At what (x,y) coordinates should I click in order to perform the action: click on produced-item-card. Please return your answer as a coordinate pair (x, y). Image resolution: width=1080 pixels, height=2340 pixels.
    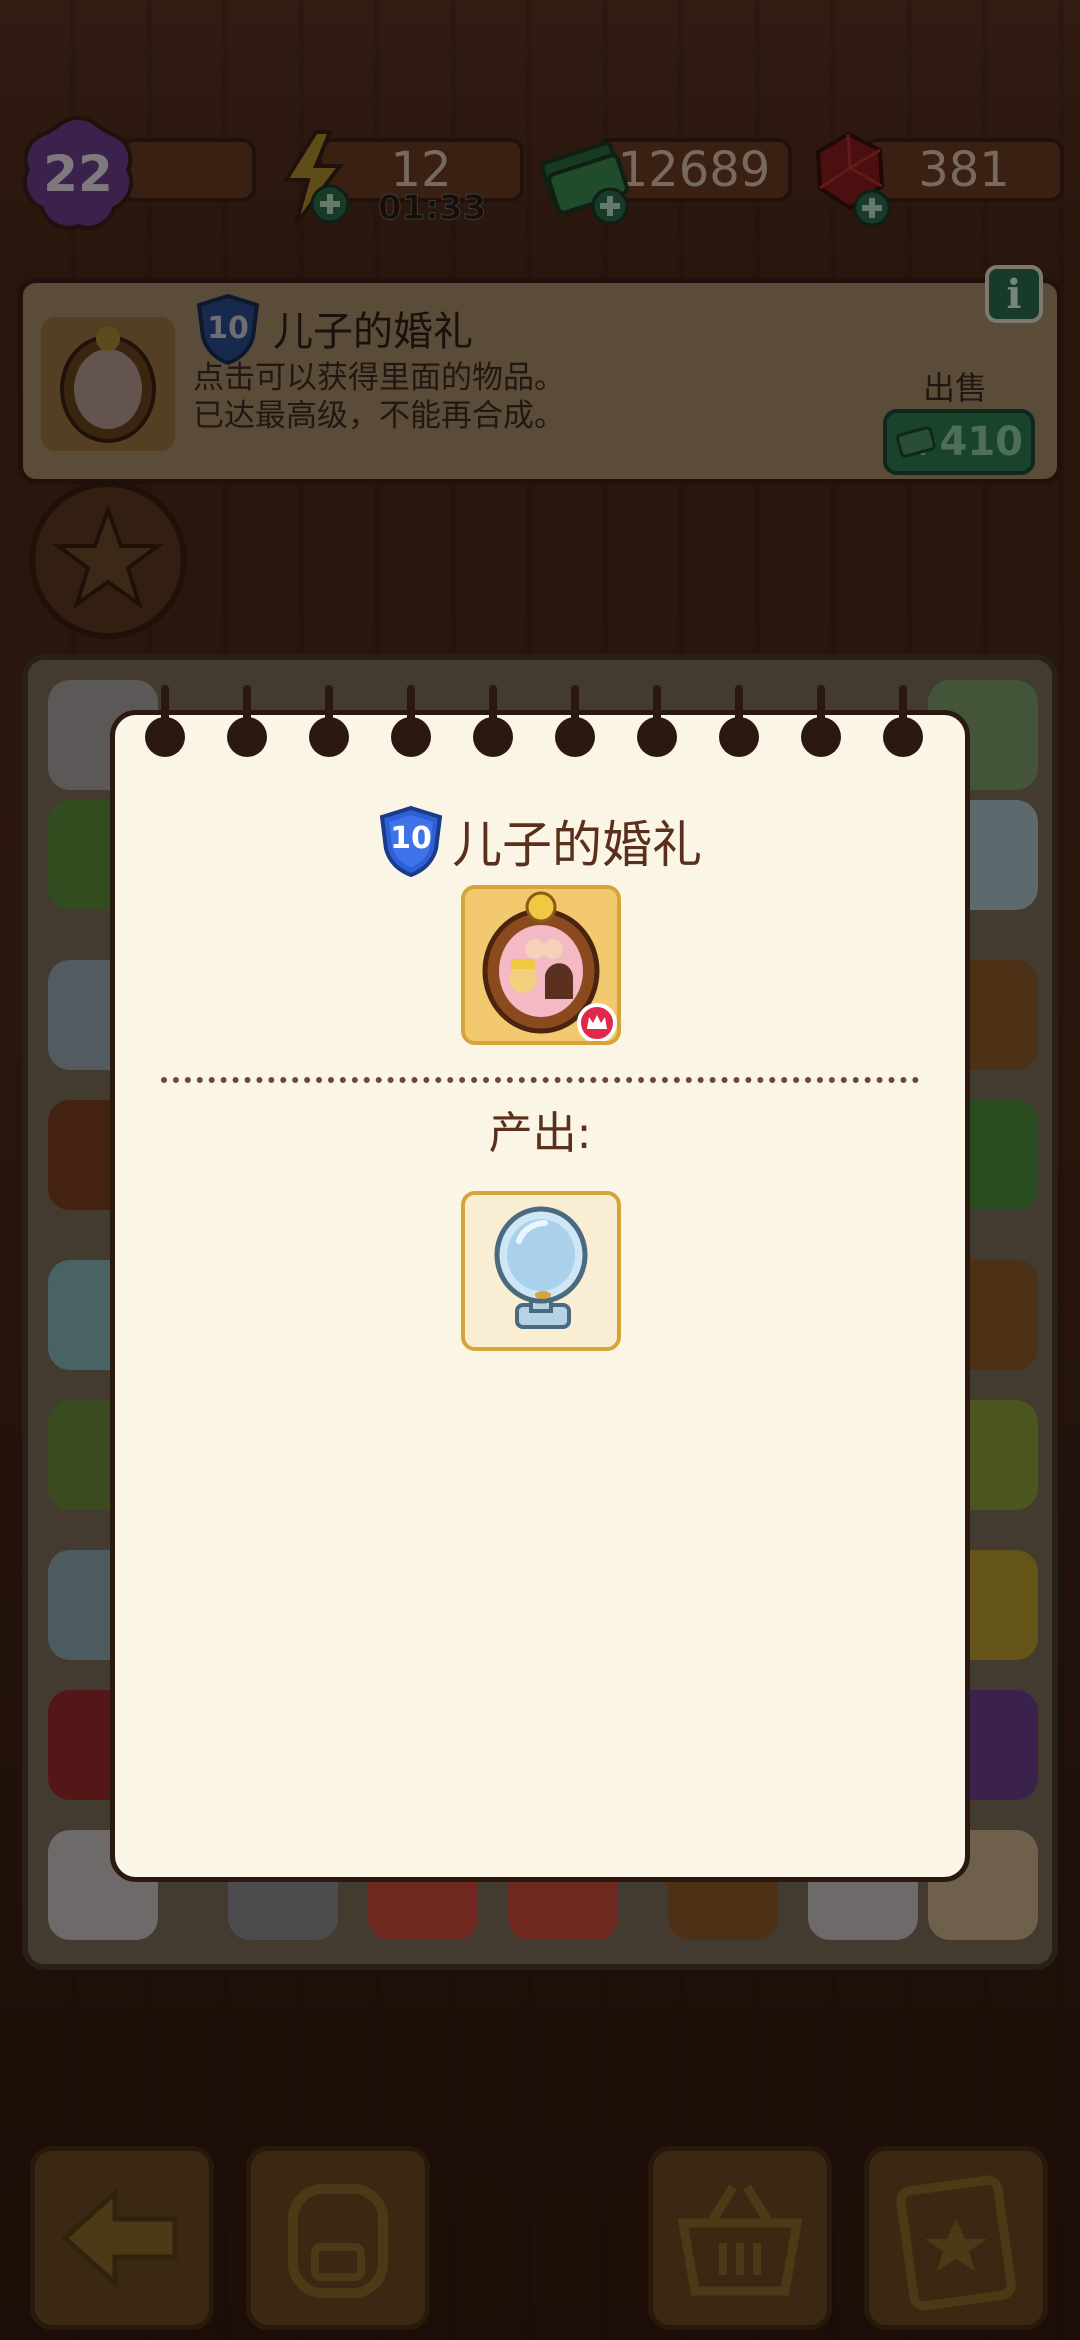
    Looking at the image, I should click on (541, 1271).